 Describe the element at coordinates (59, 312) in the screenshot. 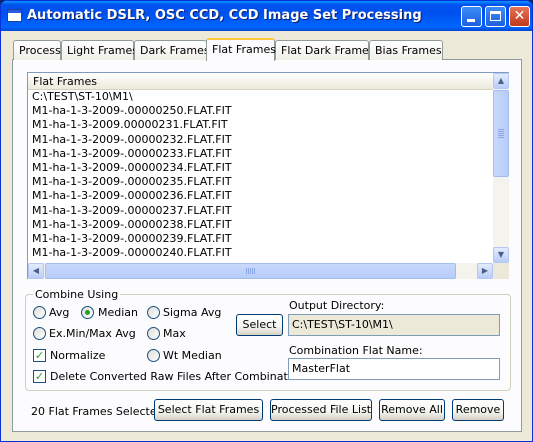

I see `radio-avg-label: Avg` at that location.